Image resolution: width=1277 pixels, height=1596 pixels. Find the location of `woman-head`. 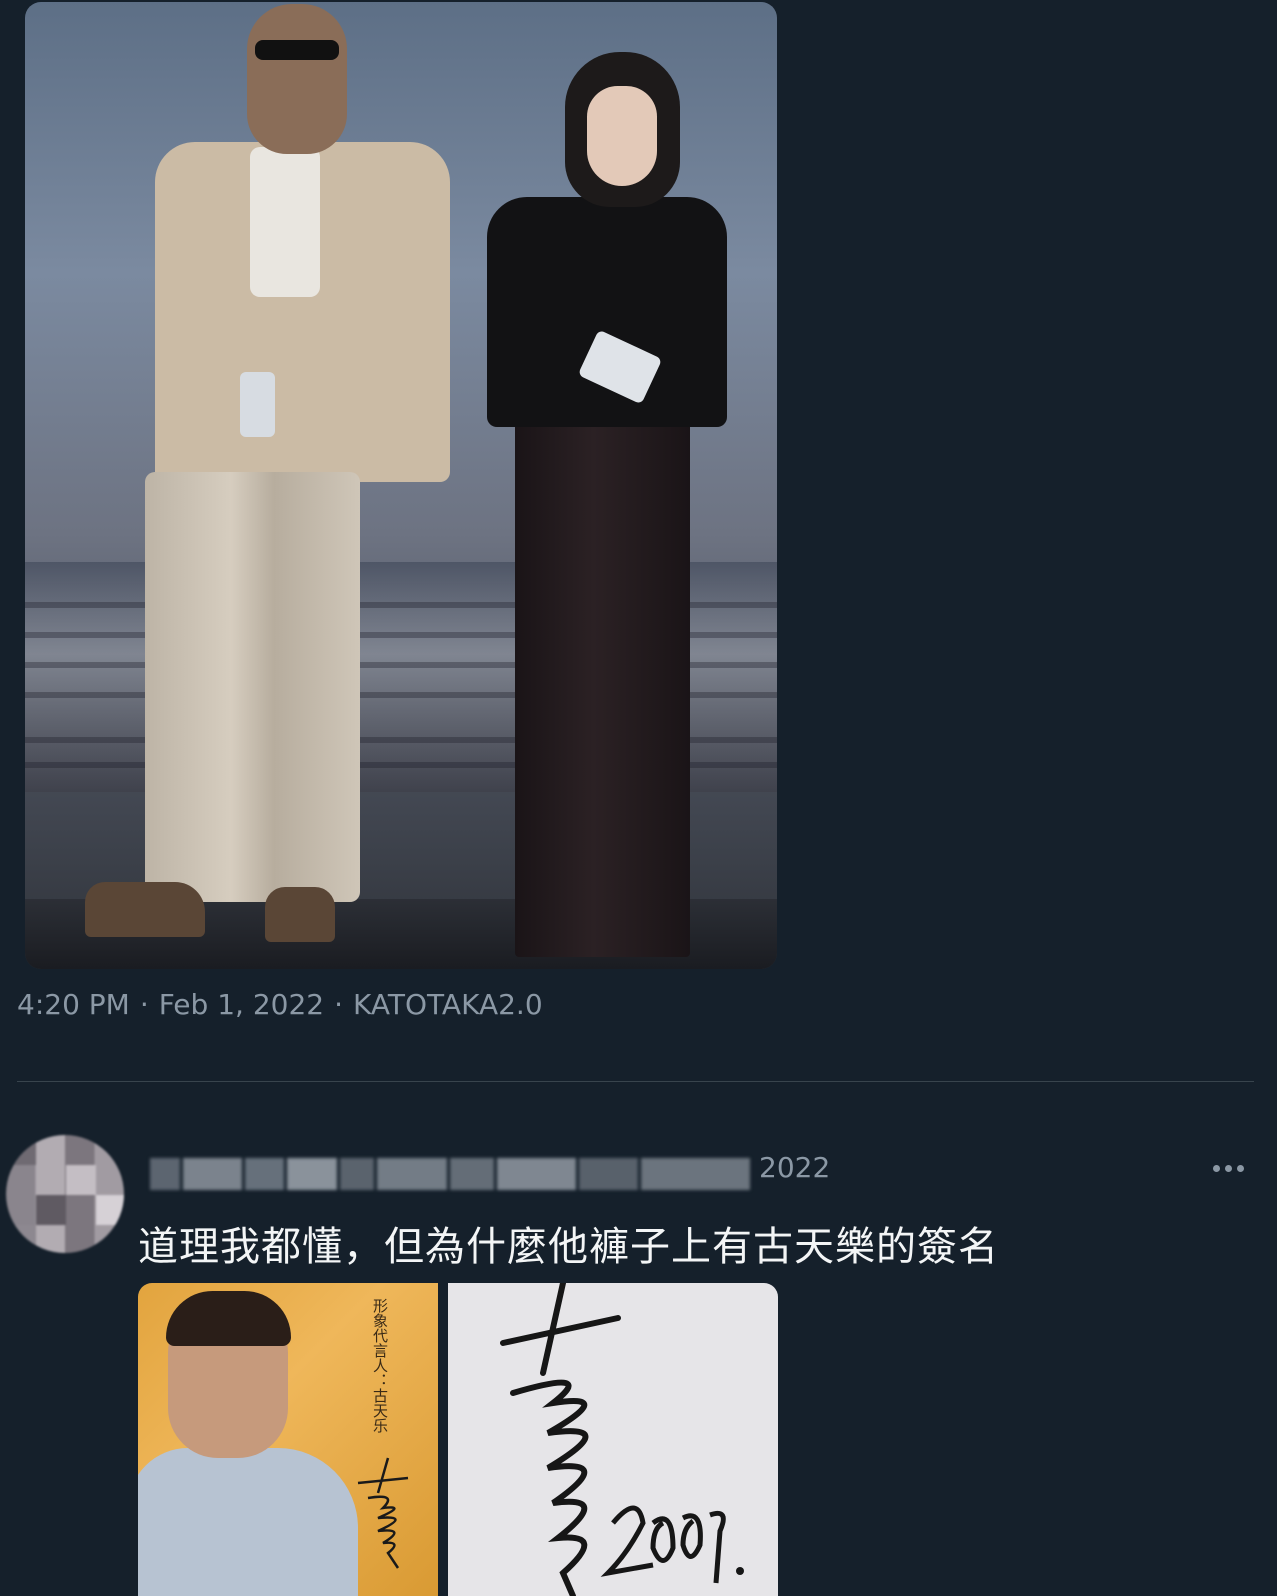

woman-head is located at coordinates (622, 129).